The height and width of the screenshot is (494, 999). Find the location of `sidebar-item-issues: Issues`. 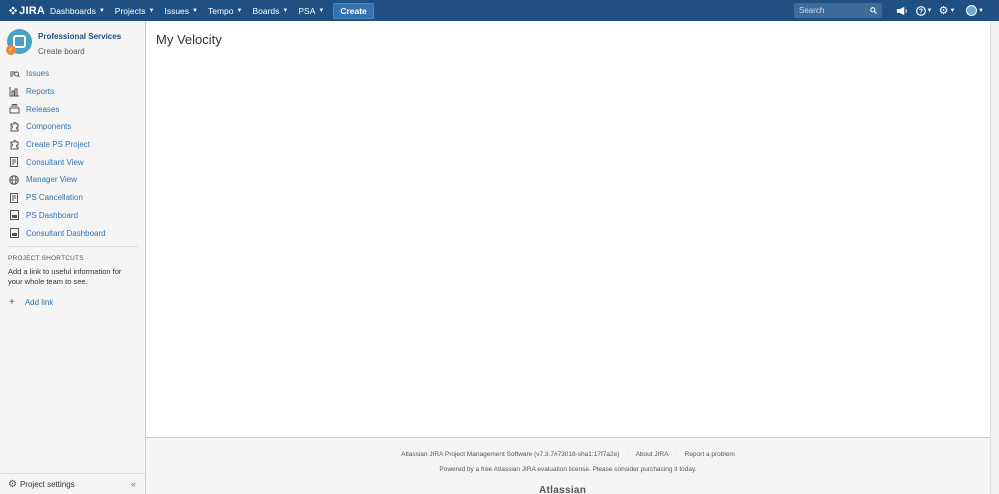

sidebar-item-issues: Issues is located at coordinates (72, 74).